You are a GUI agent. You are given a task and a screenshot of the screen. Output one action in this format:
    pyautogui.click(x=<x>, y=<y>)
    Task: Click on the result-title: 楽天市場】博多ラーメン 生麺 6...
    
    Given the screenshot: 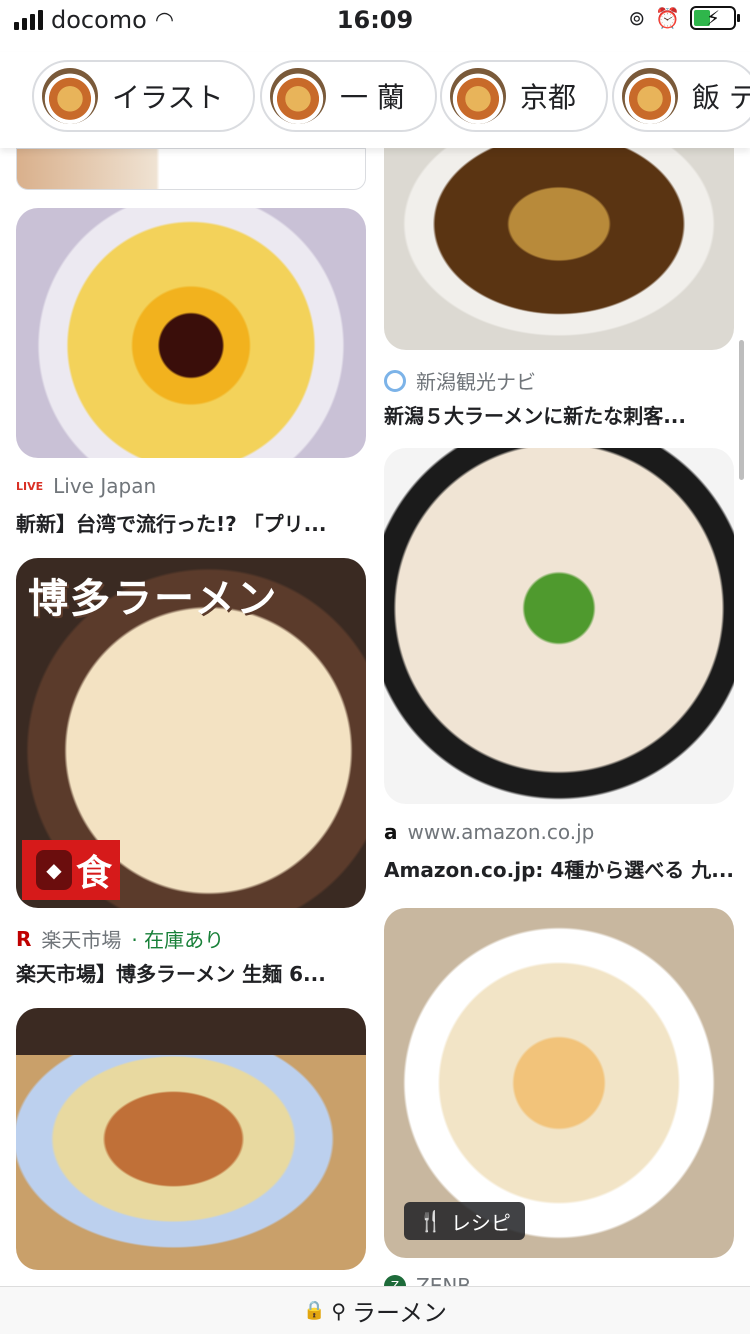 What is the action you would take?
    pyautogui.click(x=191, y=972)
    